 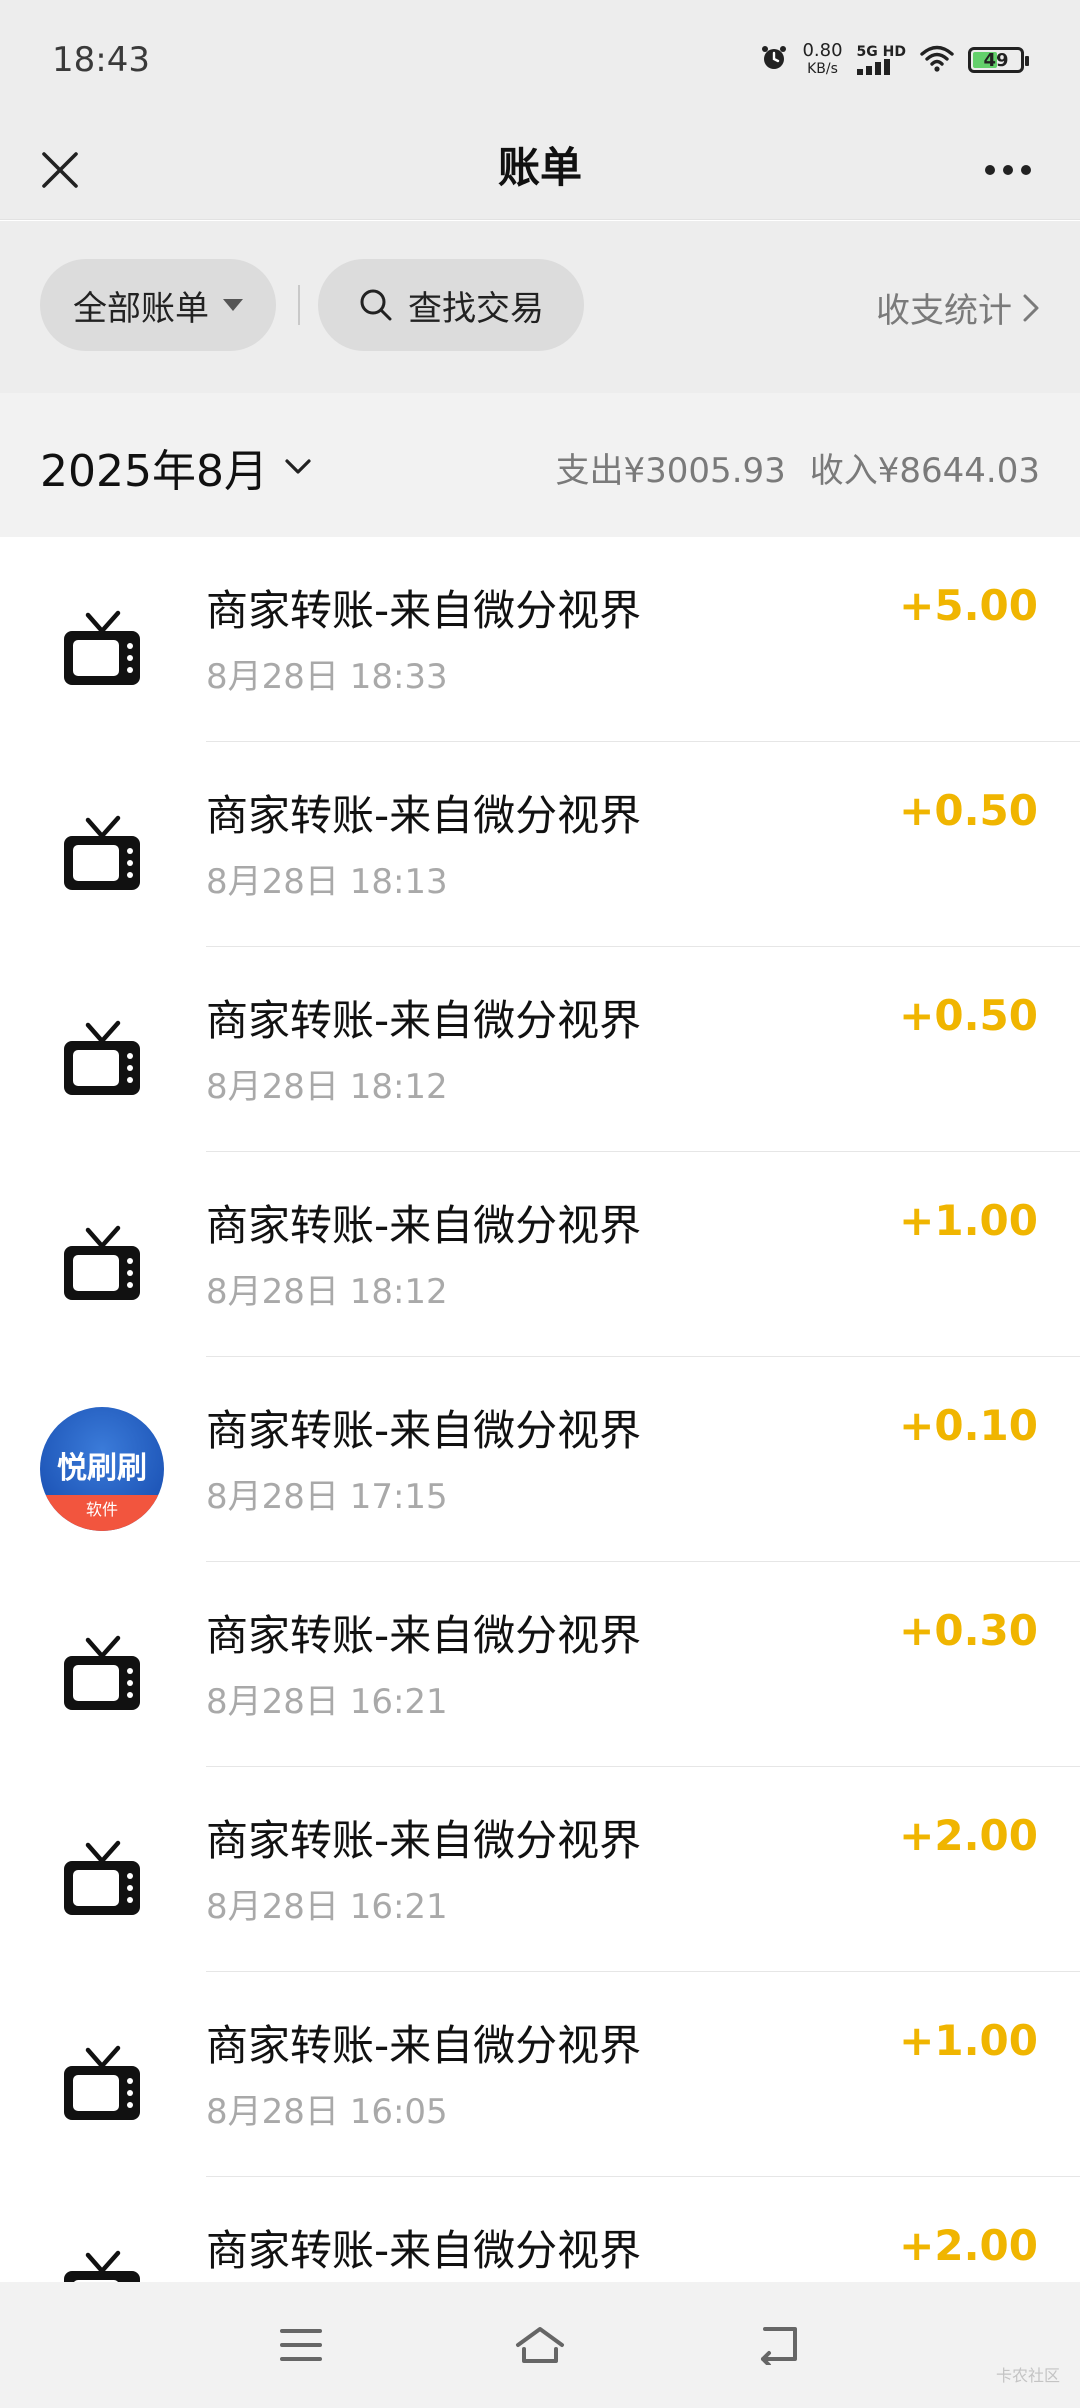 I want to click on more-button, so click(x=1008, y=170).